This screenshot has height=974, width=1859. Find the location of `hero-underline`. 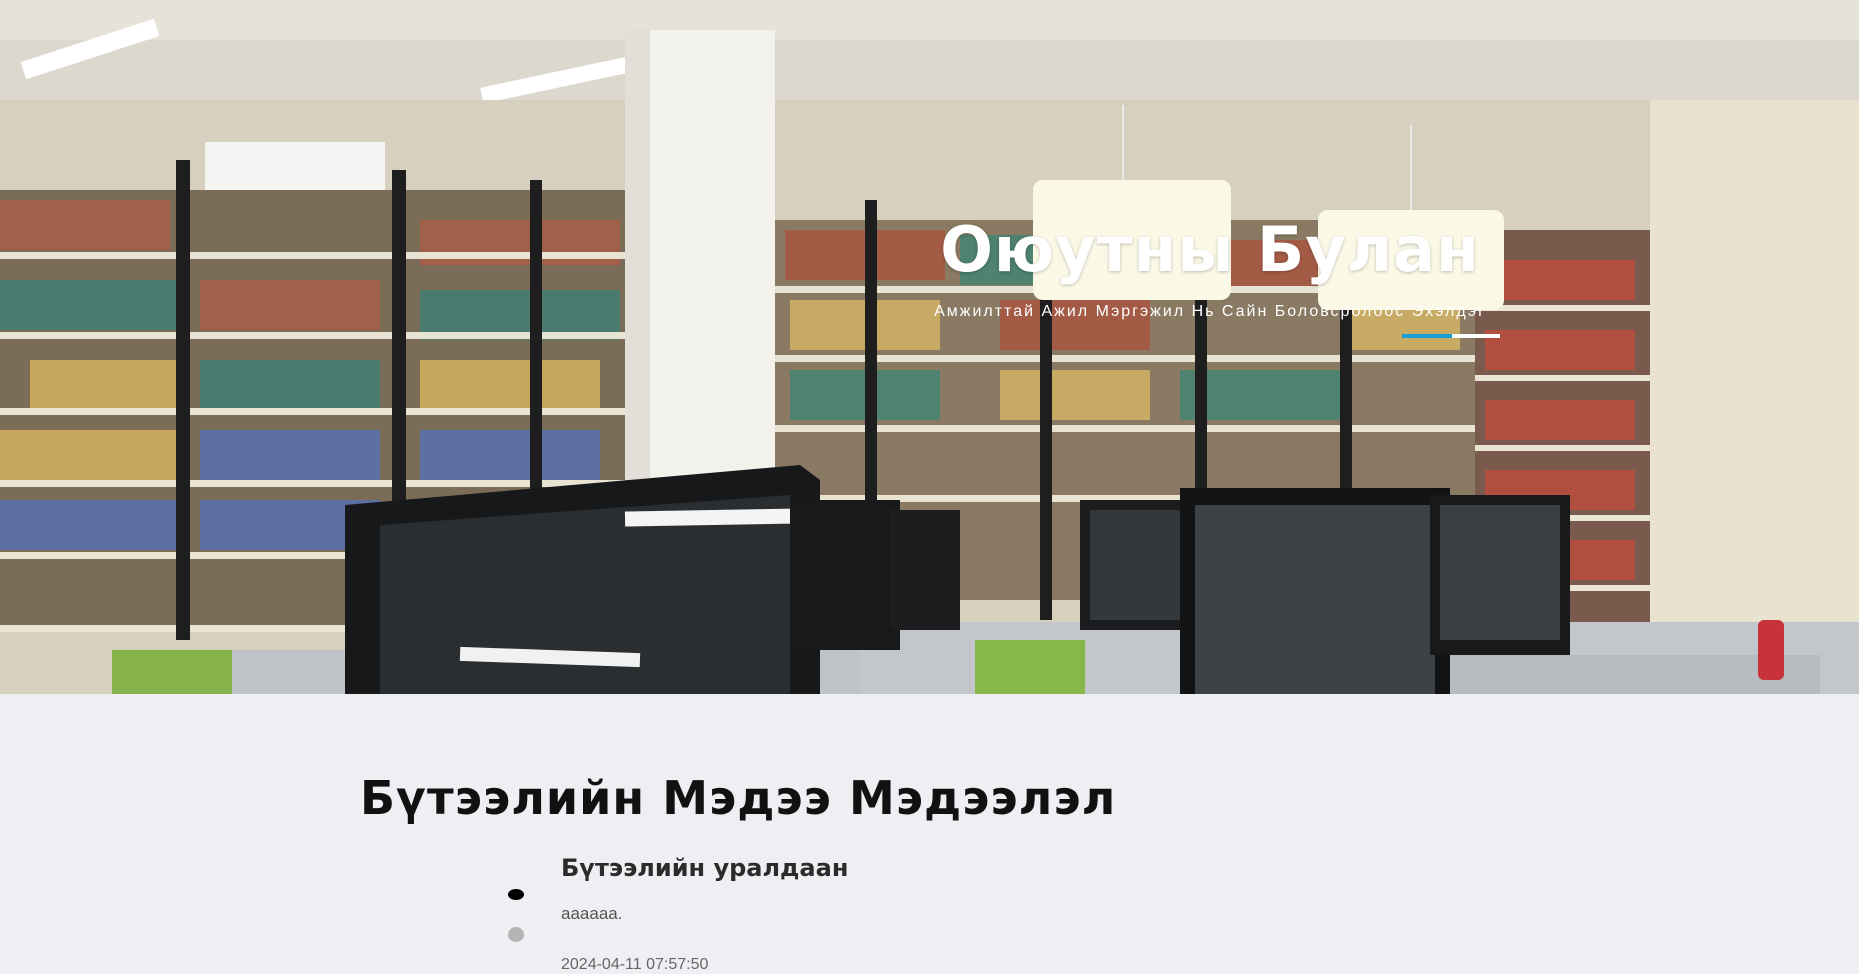

hero-underline is located at coordinates (1451, 336).